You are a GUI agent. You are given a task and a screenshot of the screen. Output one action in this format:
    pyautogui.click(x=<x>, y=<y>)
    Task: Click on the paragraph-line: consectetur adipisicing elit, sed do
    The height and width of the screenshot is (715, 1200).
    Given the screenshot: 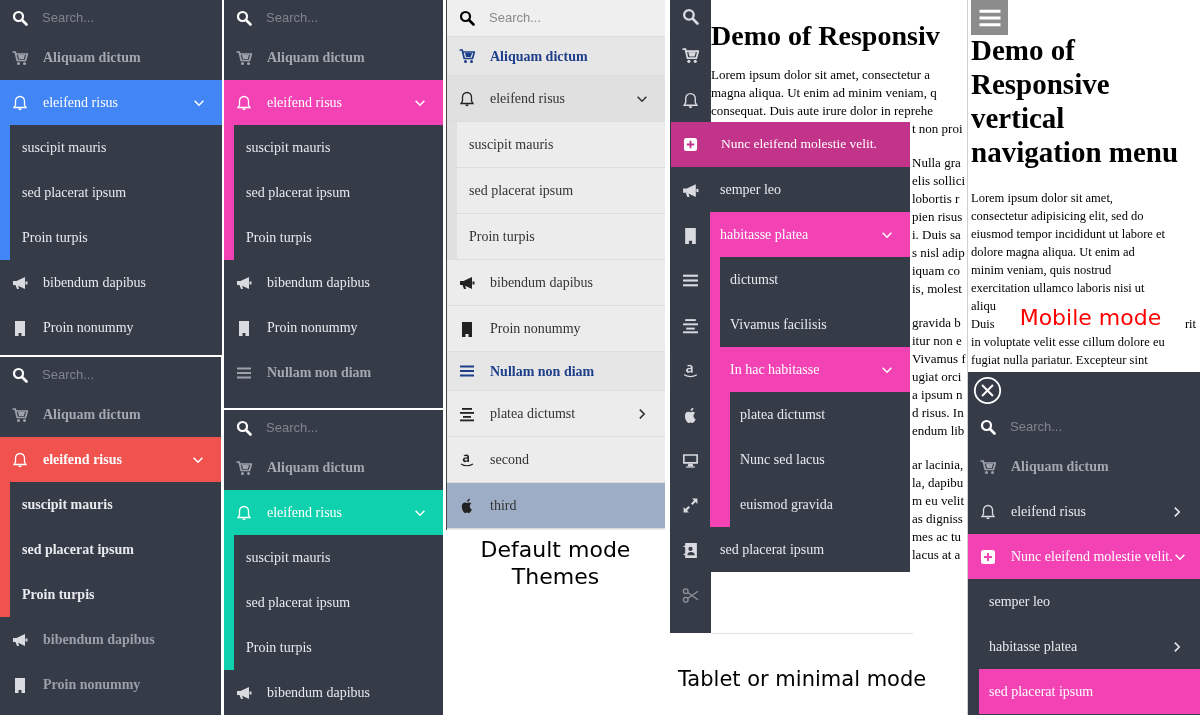 What is the action you would take?
    pyautogui.click(x=1058, y=216)
    